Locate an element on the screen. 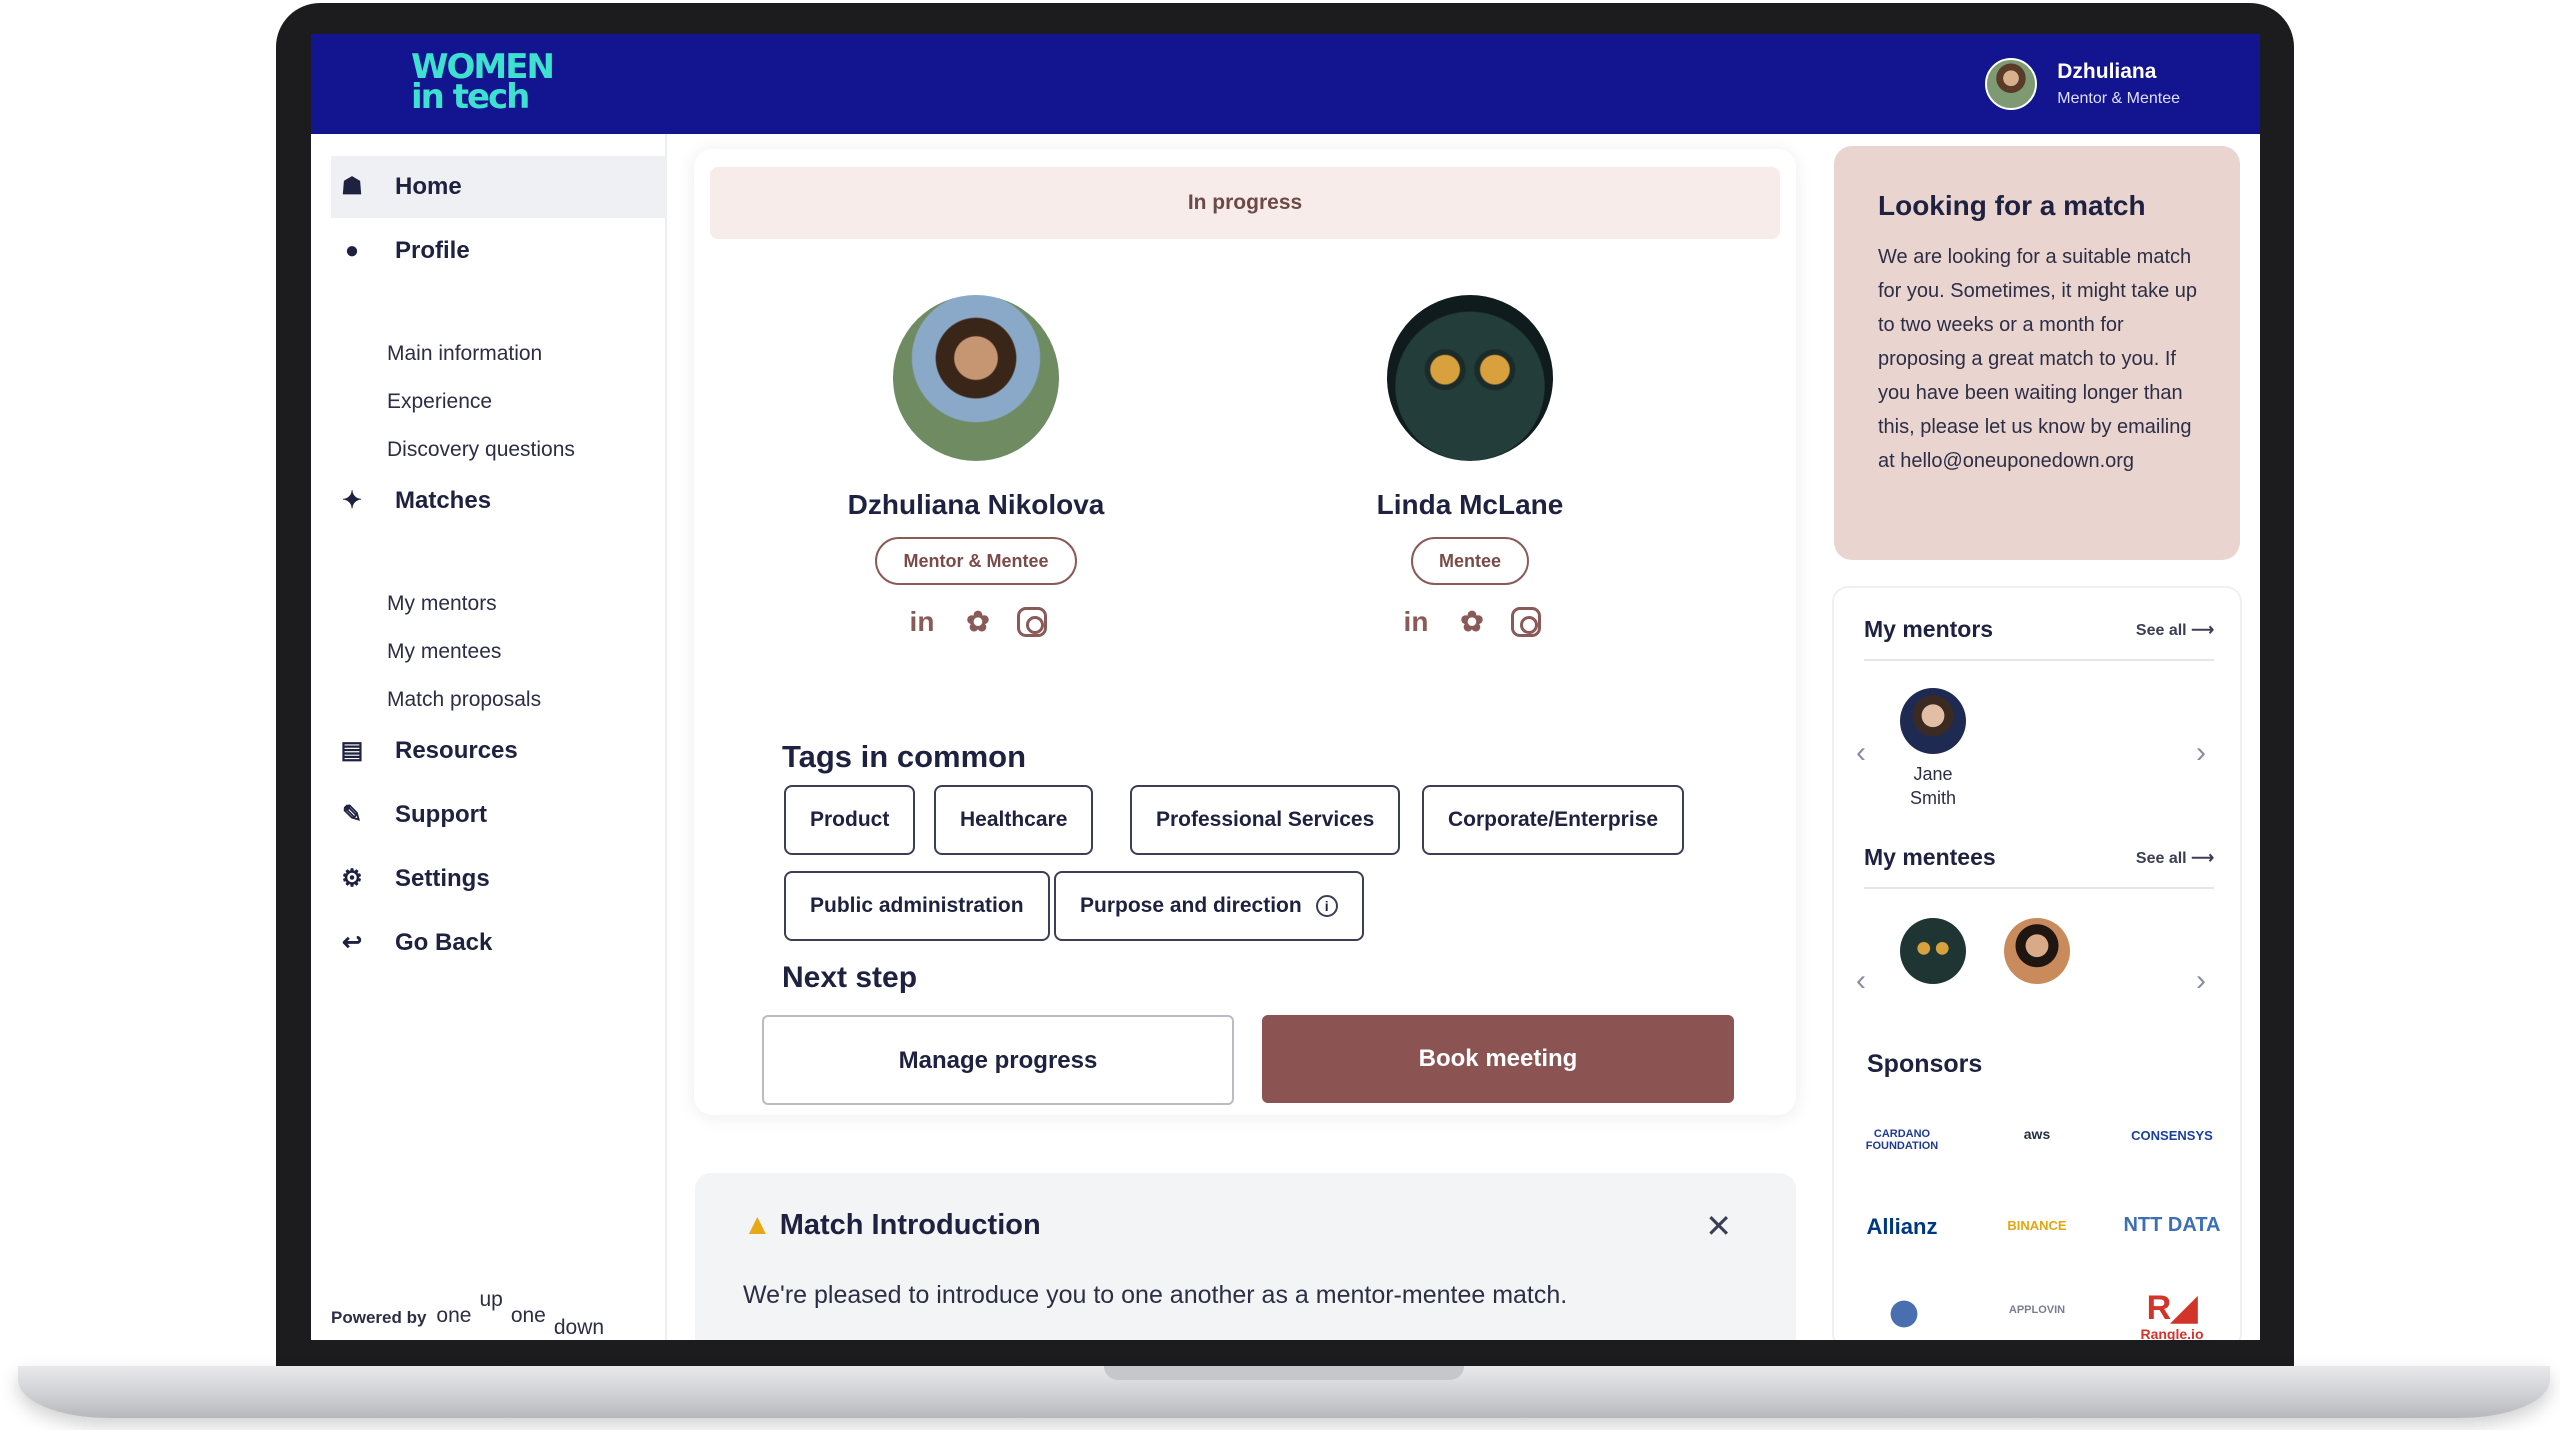 The height and width of the screenshot is (1430, 2560). brand-down: down is located at coordinates (579, 1327).